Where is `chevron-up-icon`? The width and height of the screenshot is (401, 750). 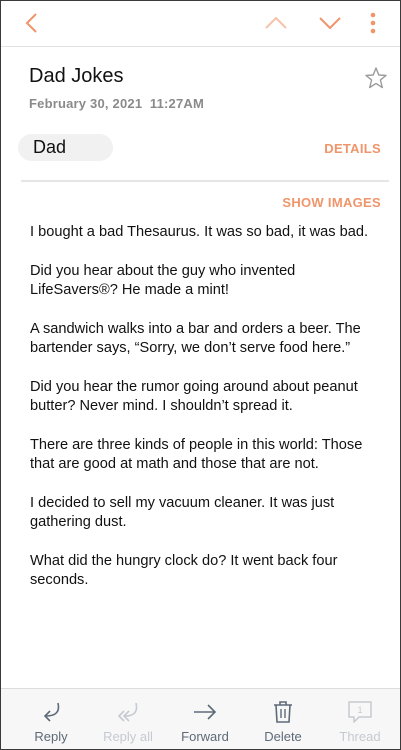
chevron-up-icon is located at coordinates (276, 22).